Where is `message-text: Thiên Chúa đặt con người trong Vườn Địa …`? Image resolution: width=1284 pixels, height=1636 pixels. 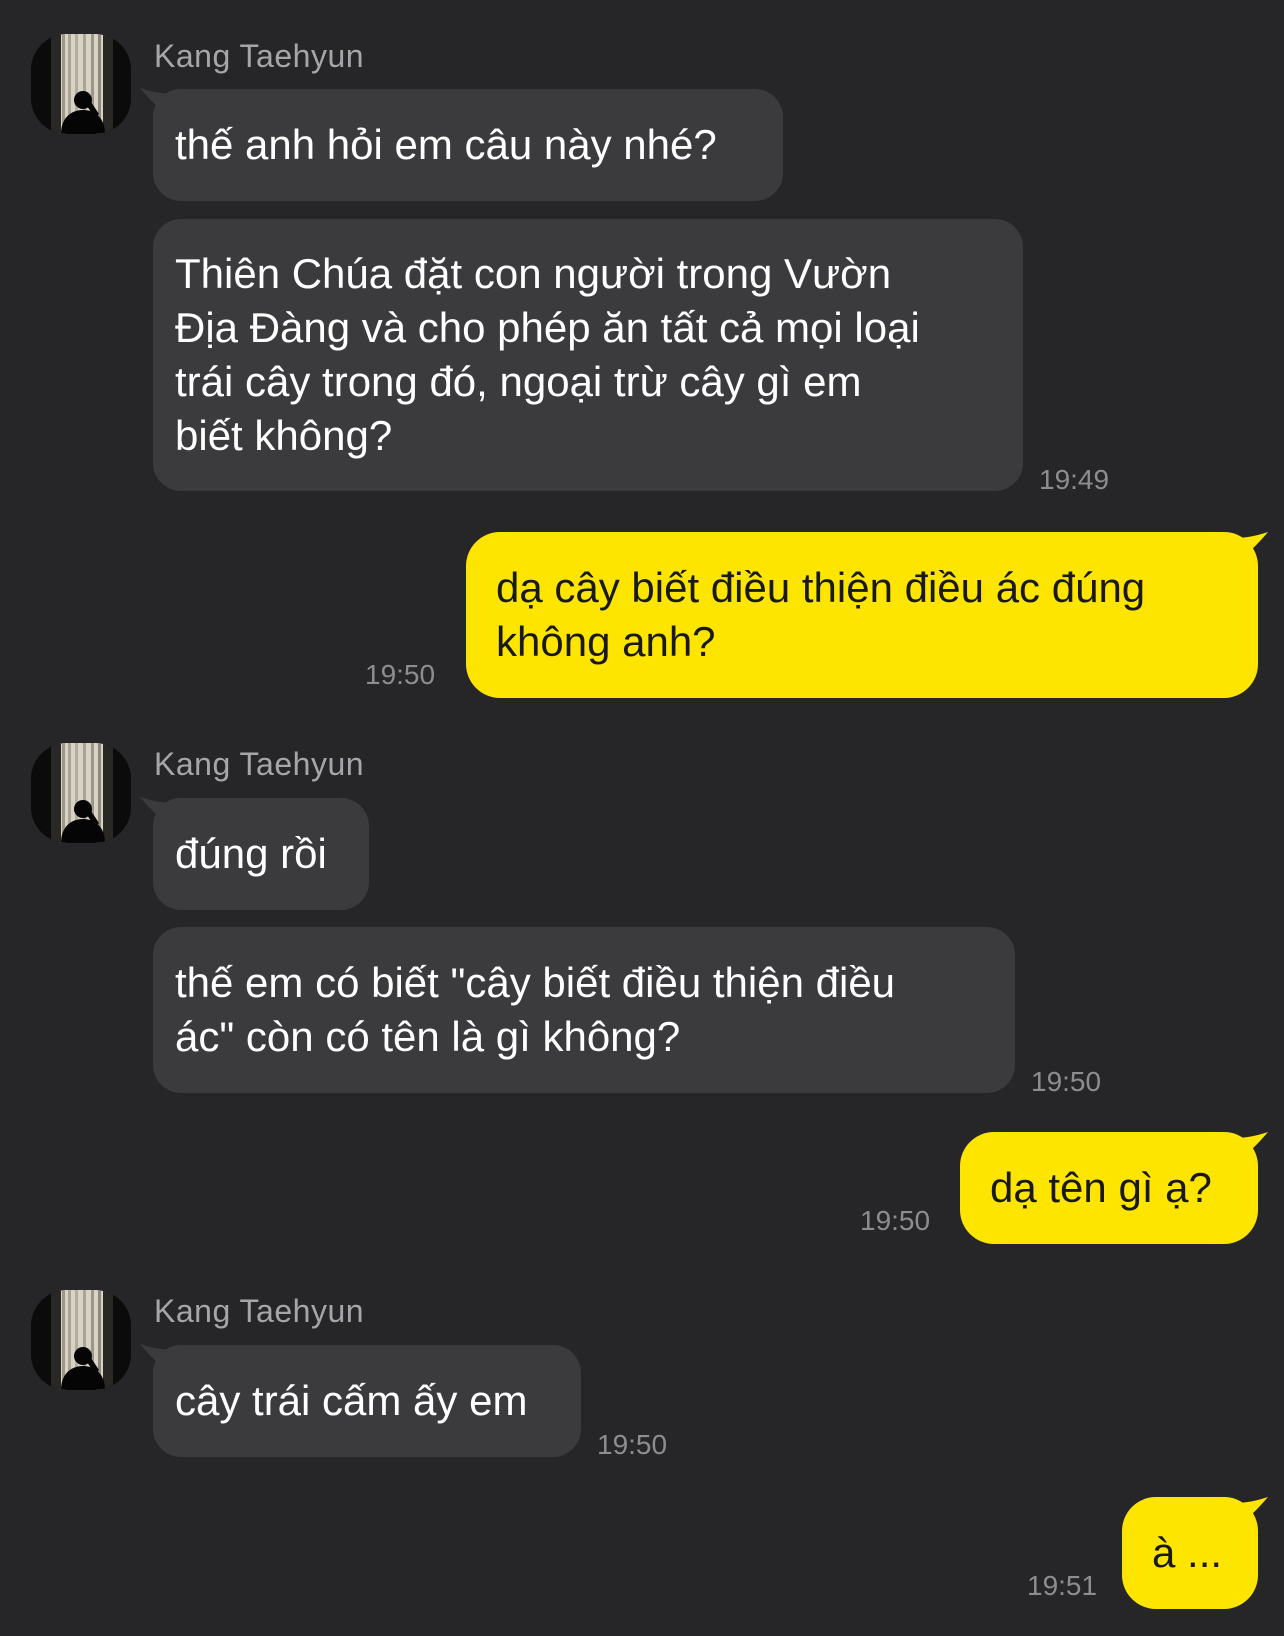 message-text: Thiên Chúa đặt con người trong Vườn Địa … is located at coordinates (547, 354).